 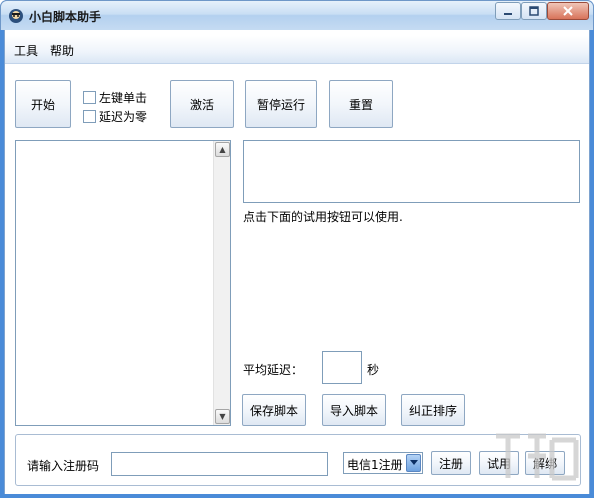 I want to click on zero-delay-checkbox: 延迟为零, so click(x=115, y=116).